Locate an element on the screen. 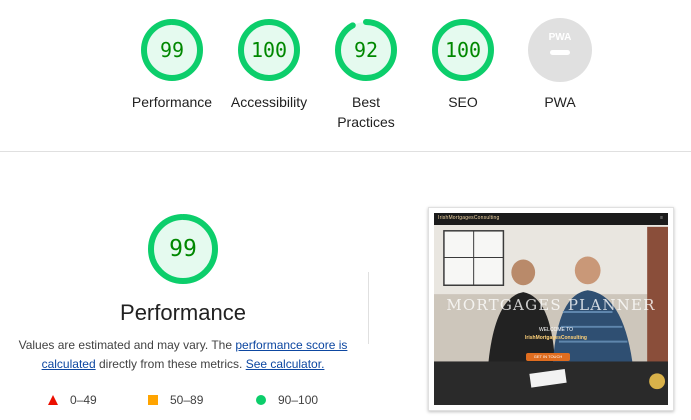  screenshot-subtitle: WELCOME TO IrishMortgagesConsulting is located at coordinates (556, 334).